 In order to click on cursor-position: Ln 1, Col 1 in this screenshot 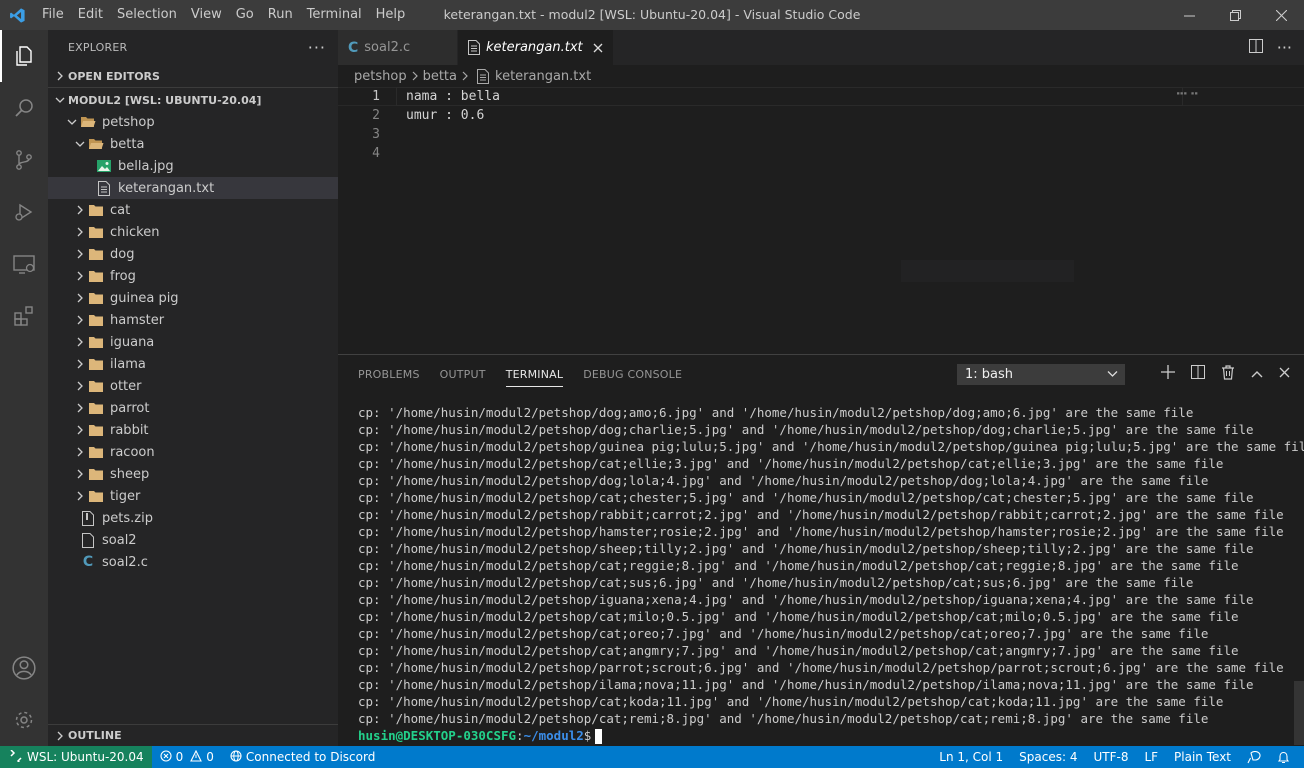, I will do `click(971, 757)`.